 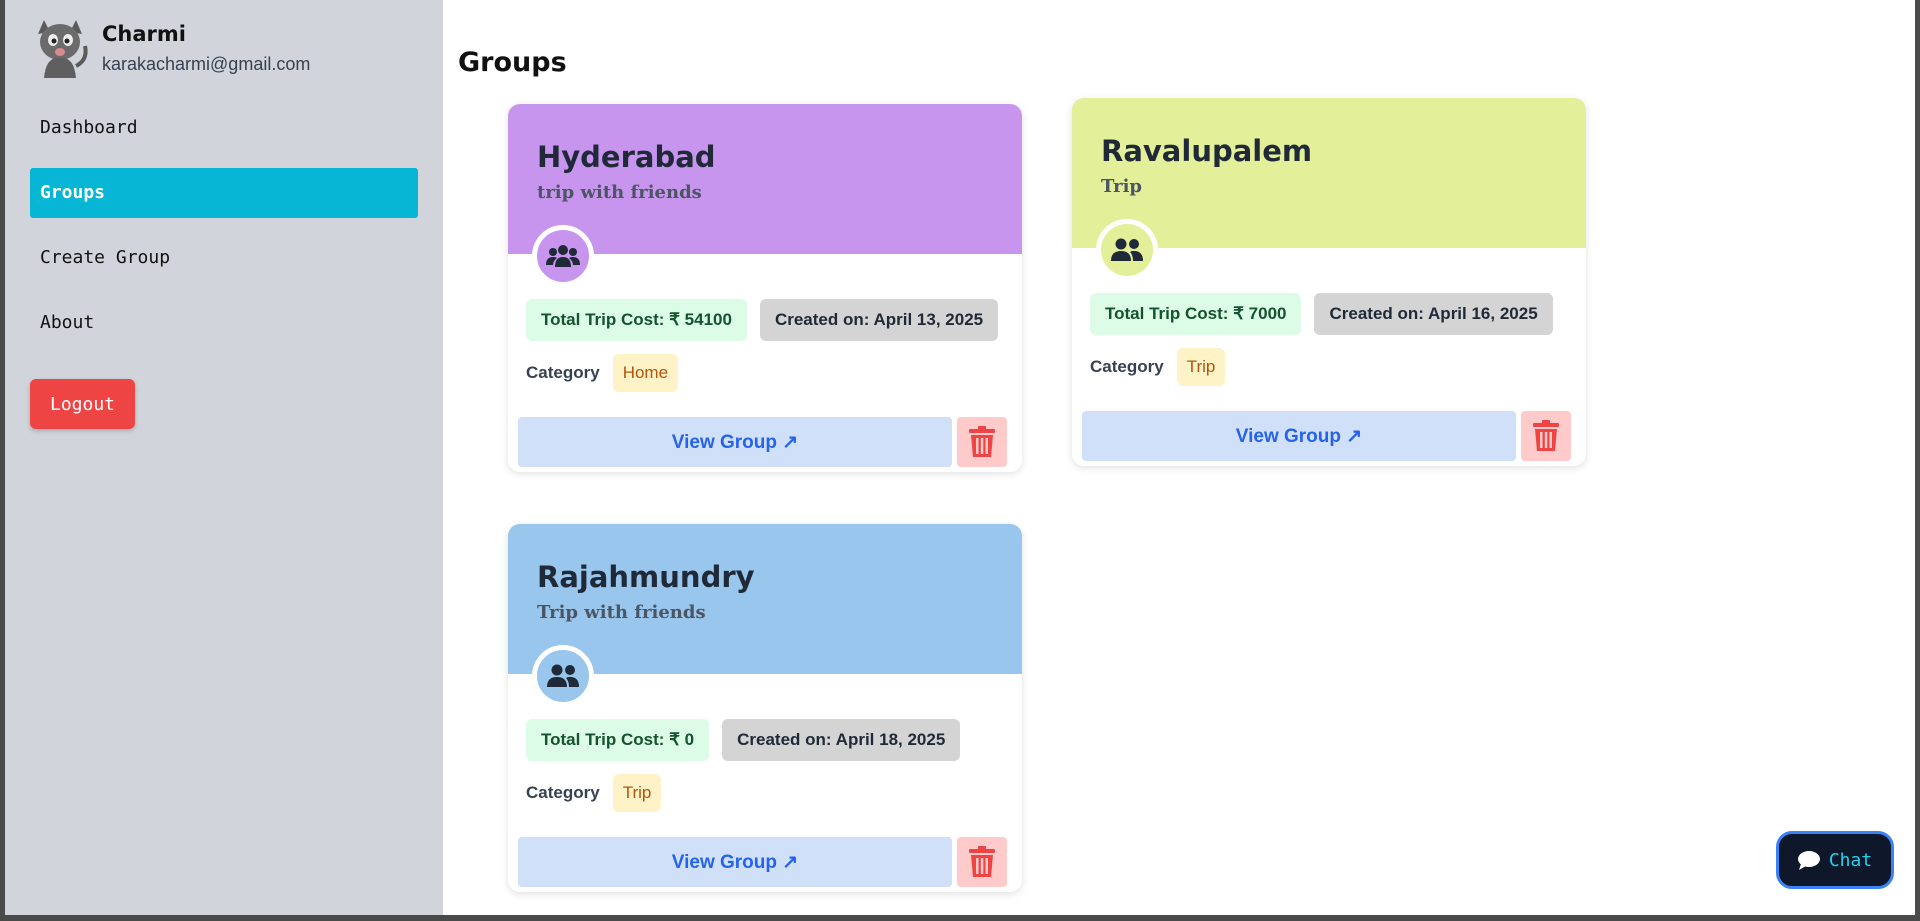 I want to click on chat-label: Chat, so click(x=1850, y=860).